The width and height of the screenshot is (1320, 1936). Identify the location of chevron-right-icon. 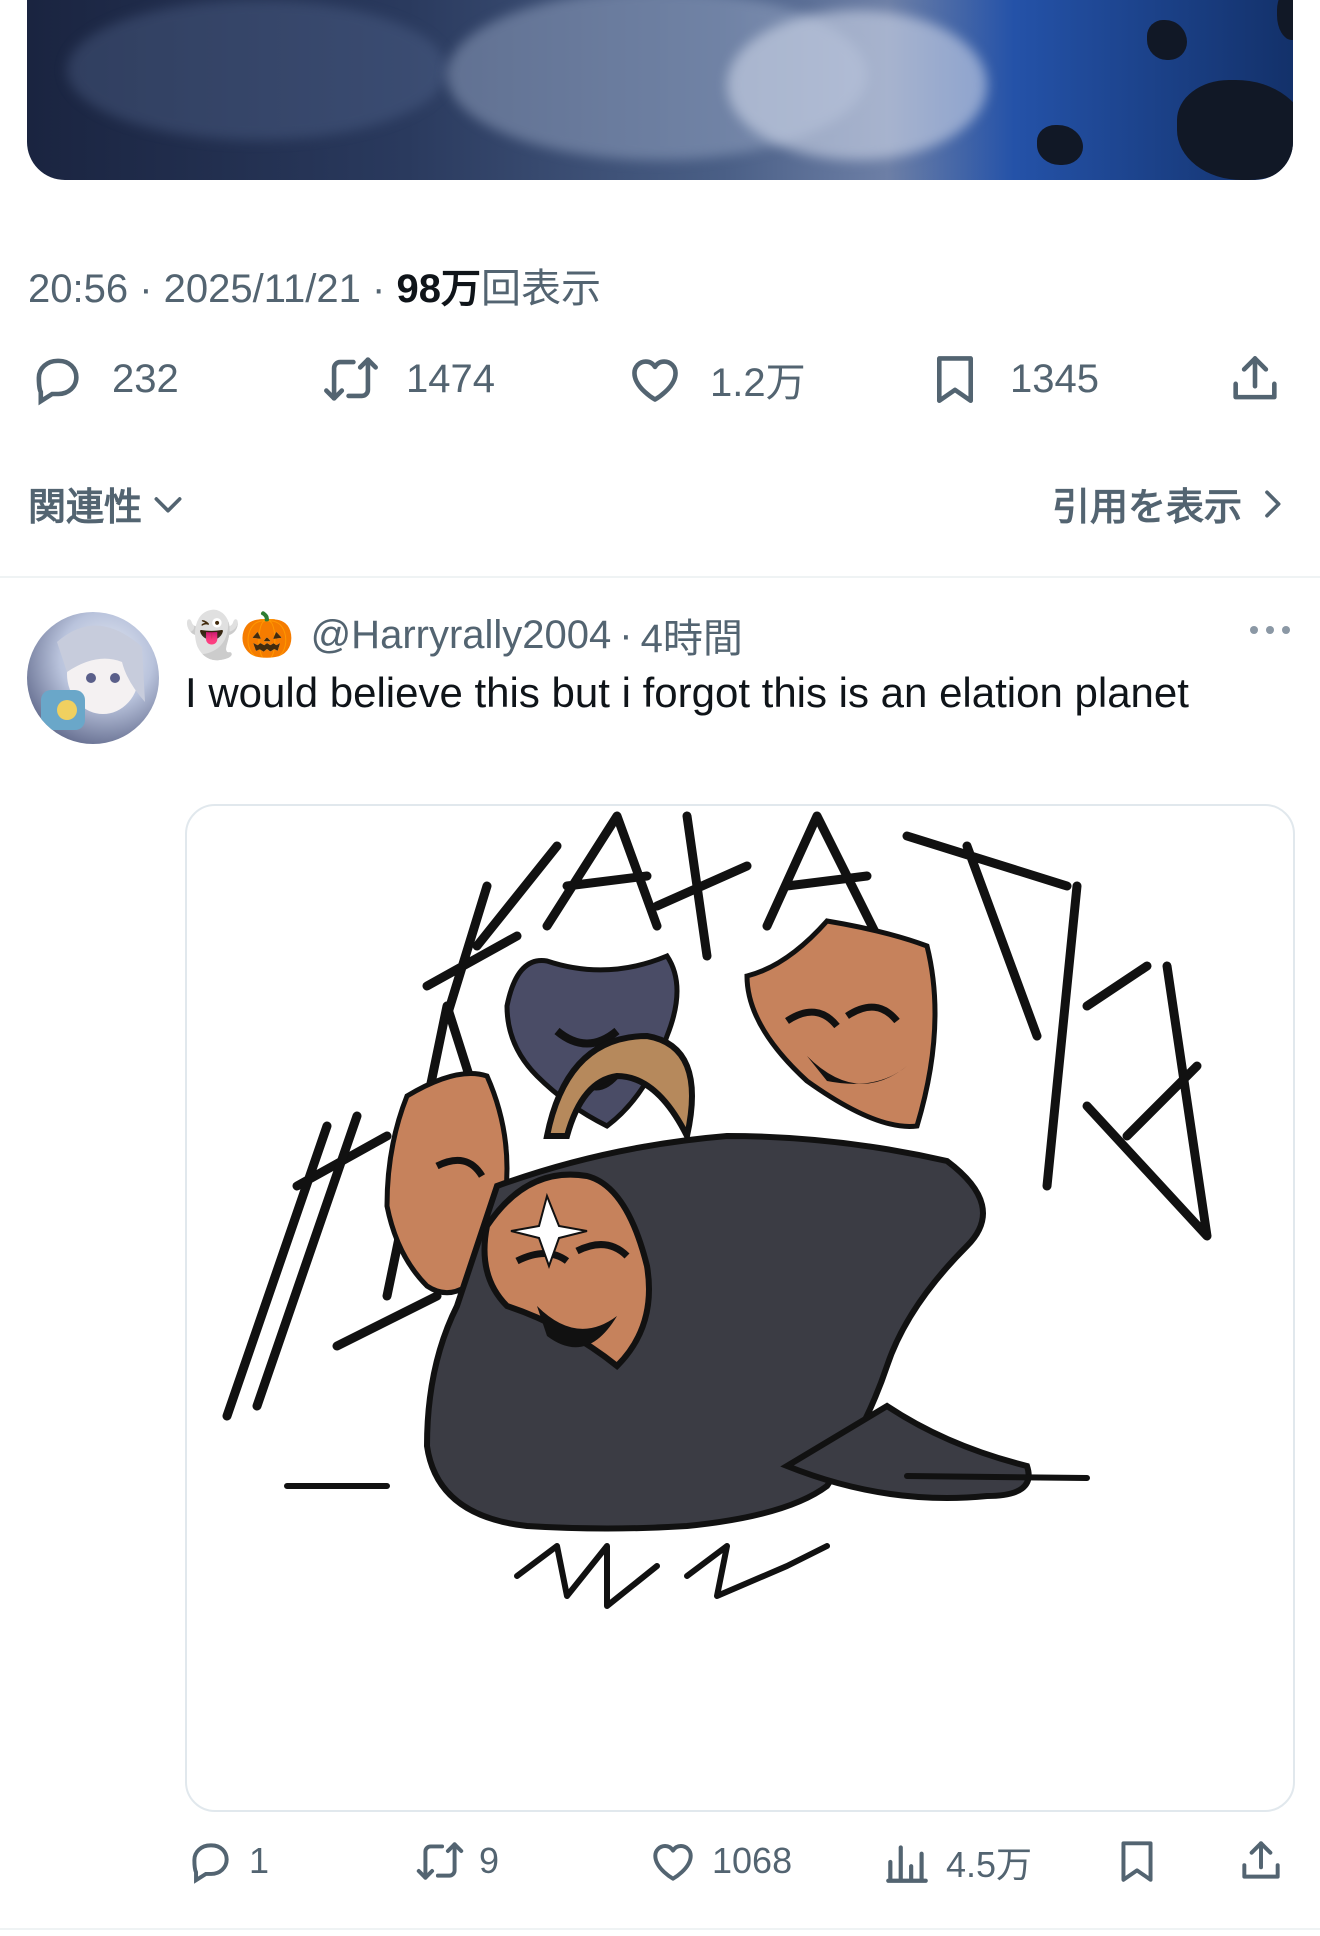
(1273, 503).